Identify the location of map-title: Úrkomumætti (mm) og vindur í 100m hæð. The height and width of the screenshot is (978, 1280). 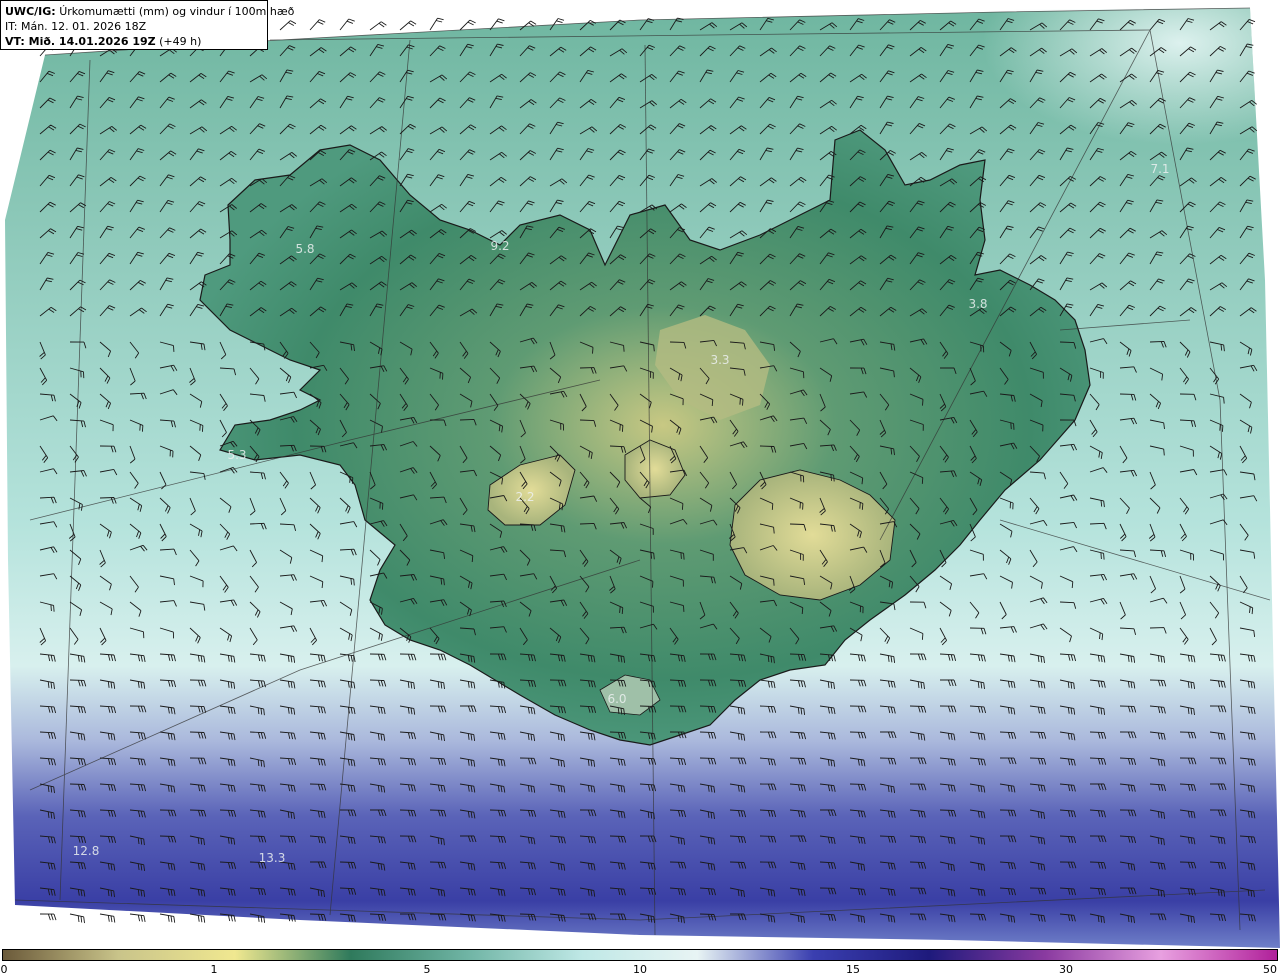
(177, 11).